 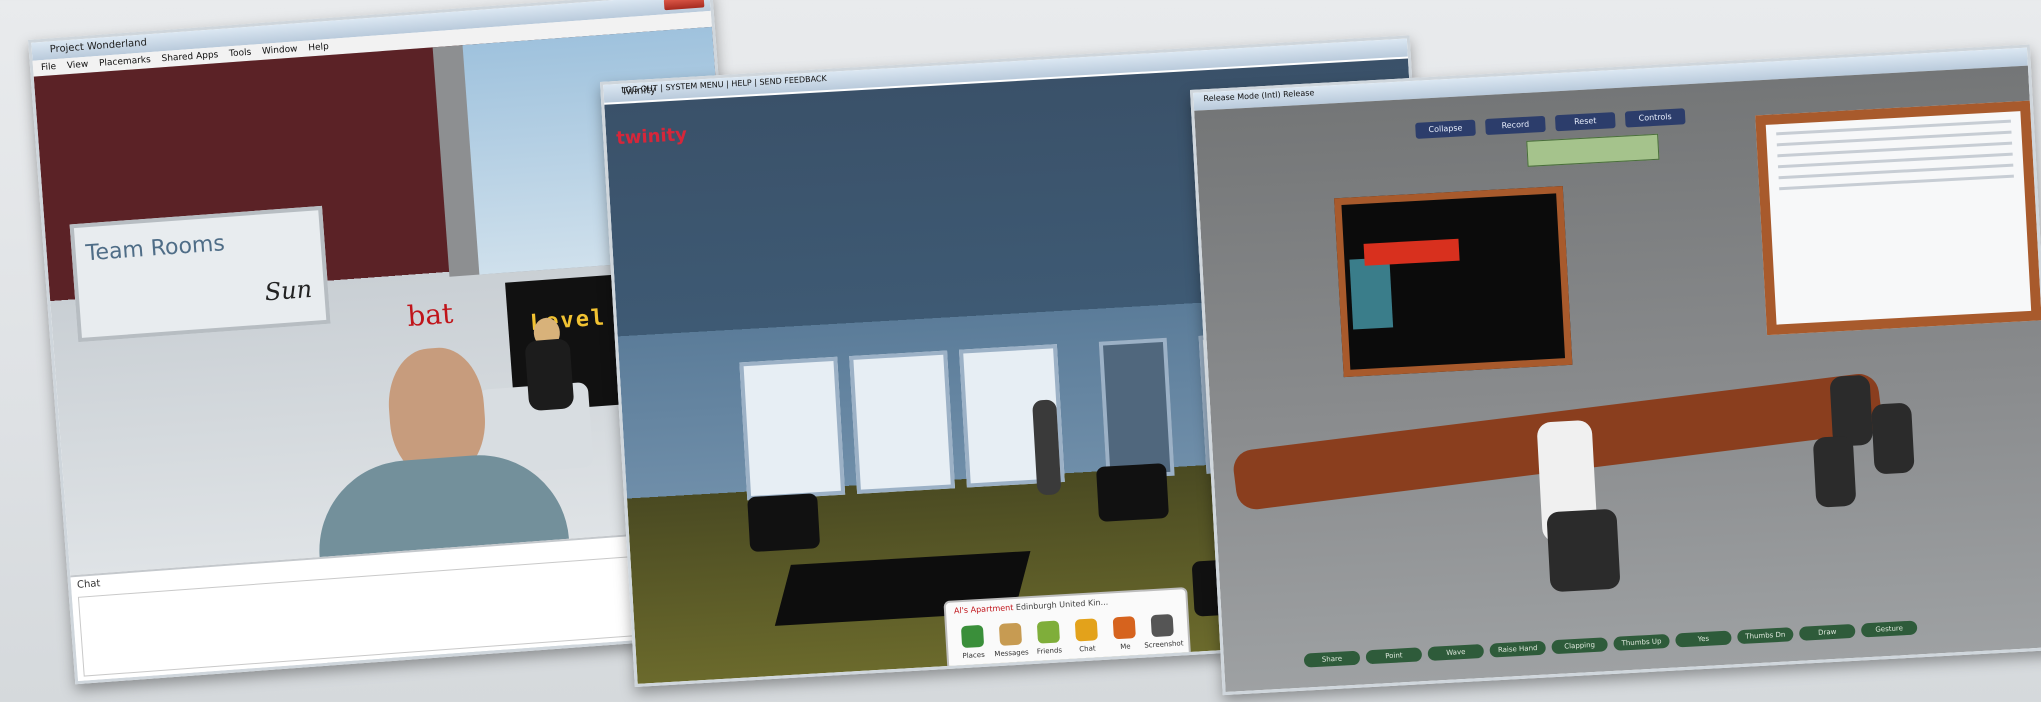 What do you see at coordinates (1411, 252) in the screenshot?
I see `doppler-band` at bounding box center [1411, 252].